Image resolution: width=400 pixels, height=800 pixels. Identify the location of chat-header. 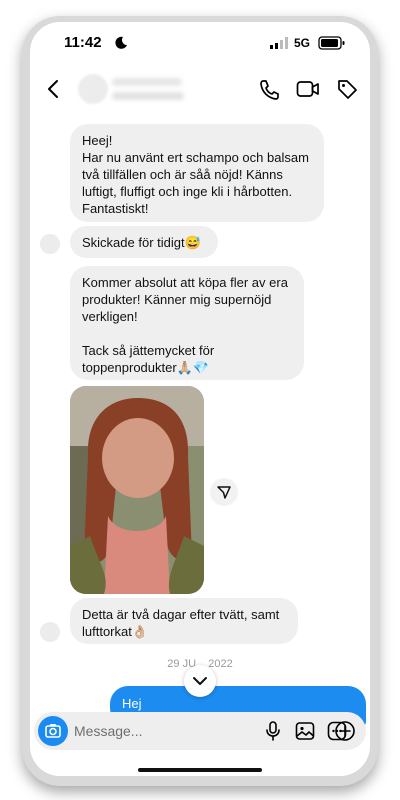
(200, 90).